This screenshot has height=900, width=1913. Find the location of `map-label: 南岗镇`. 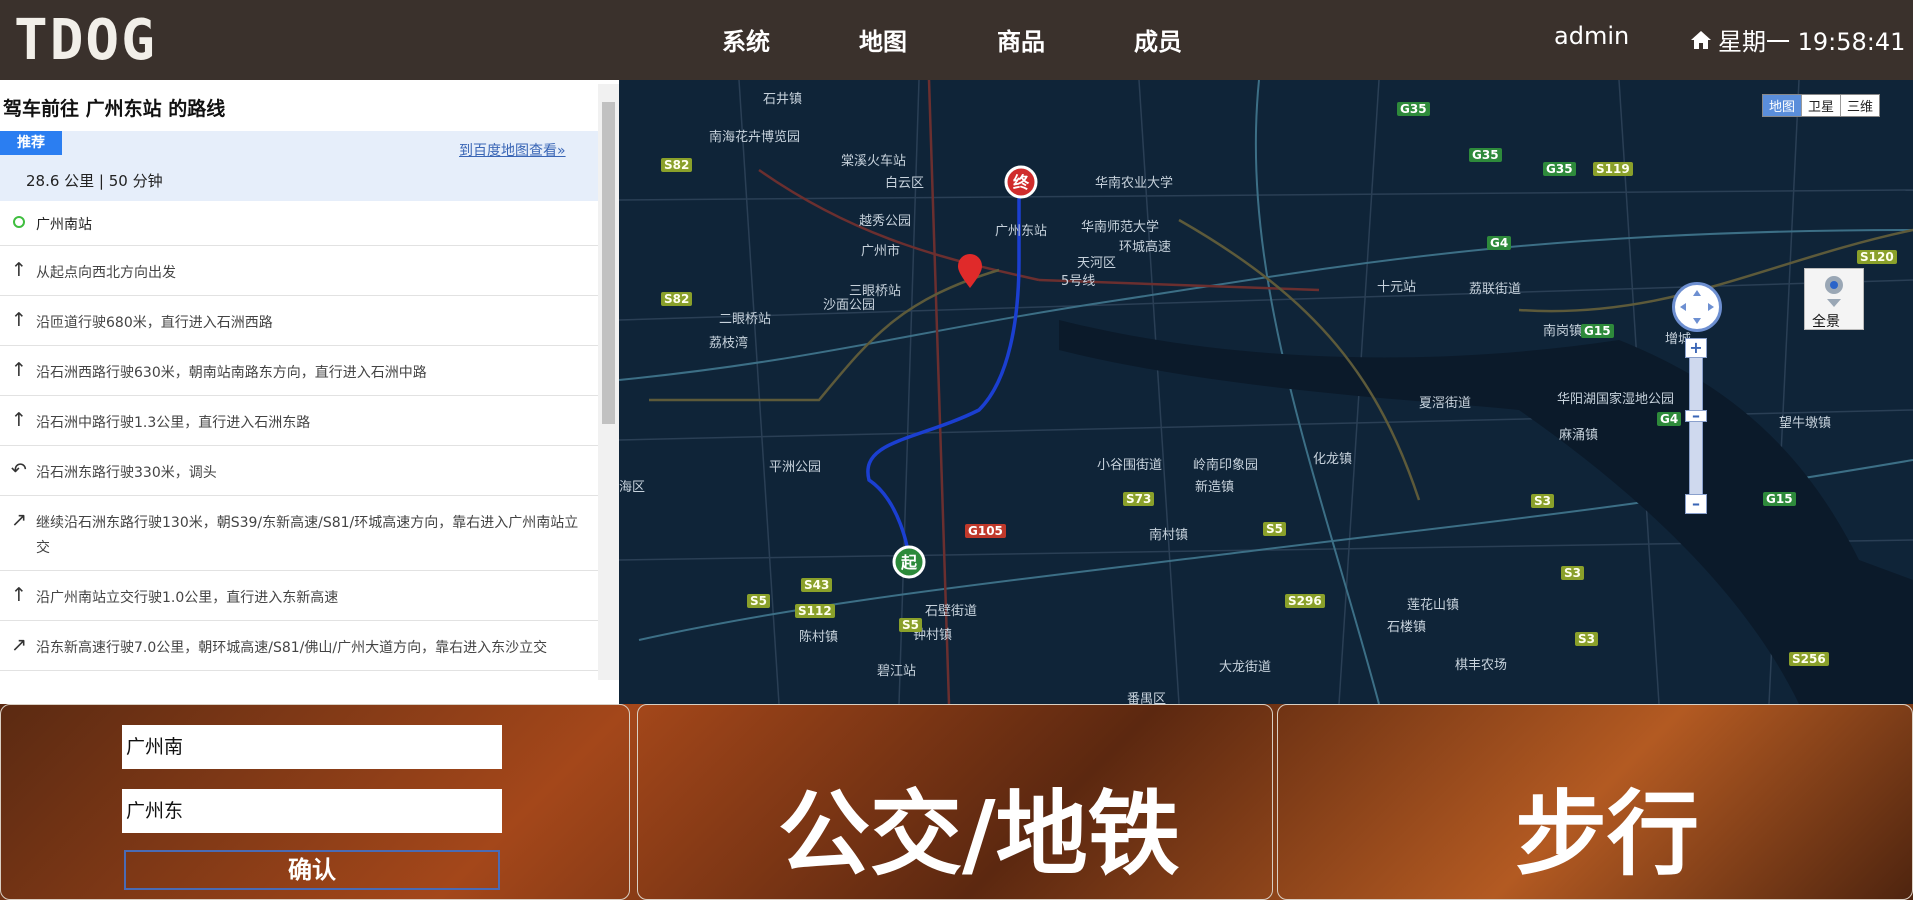

map-label: 南岗镇 is located at coordinates (1563, 331).